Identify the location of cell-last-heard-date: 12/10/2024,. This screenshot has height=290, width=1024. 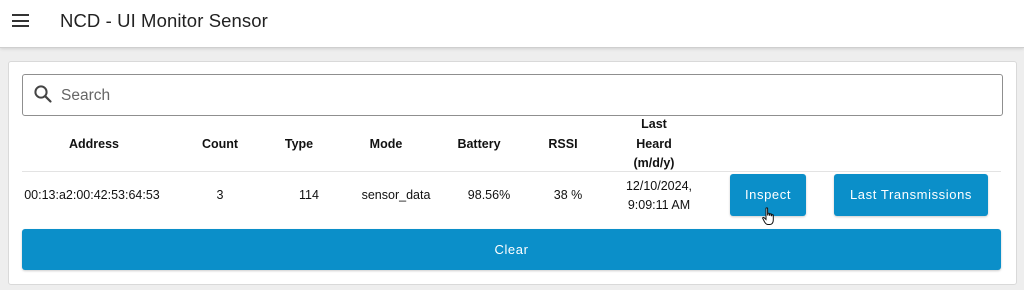
(659, 186).